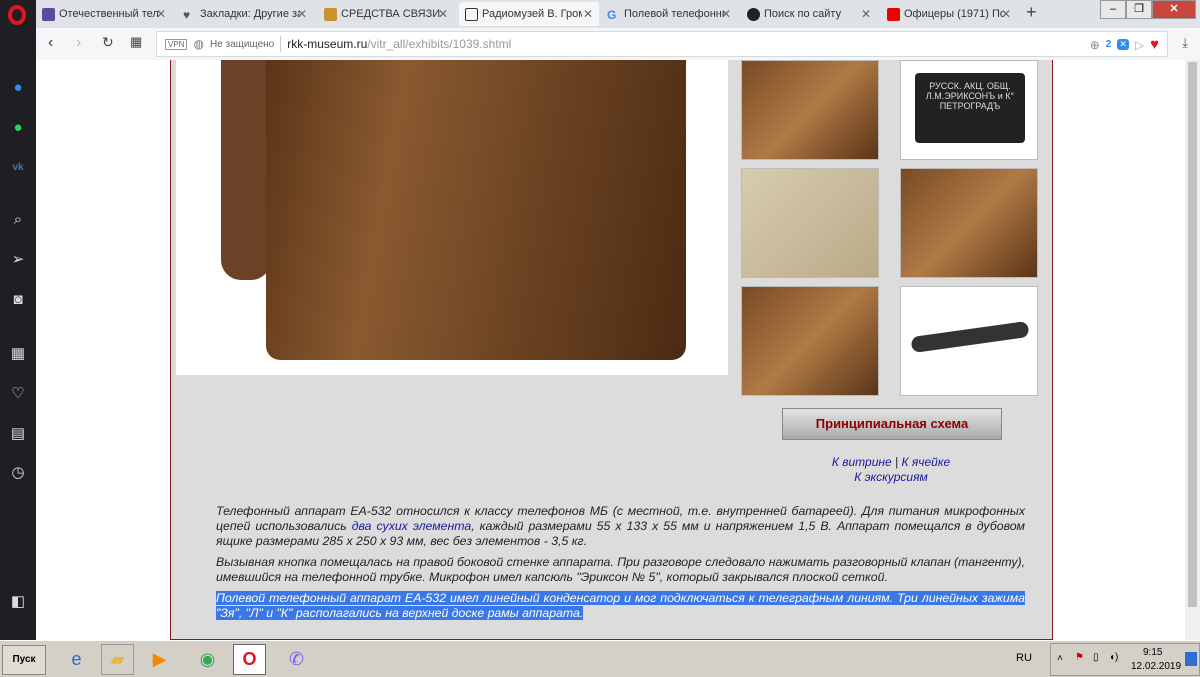  What do you see at coordinates (18, 128) in the screenshot?
I see `whatsapp-icon: ●` at bounding box center [18, 128].